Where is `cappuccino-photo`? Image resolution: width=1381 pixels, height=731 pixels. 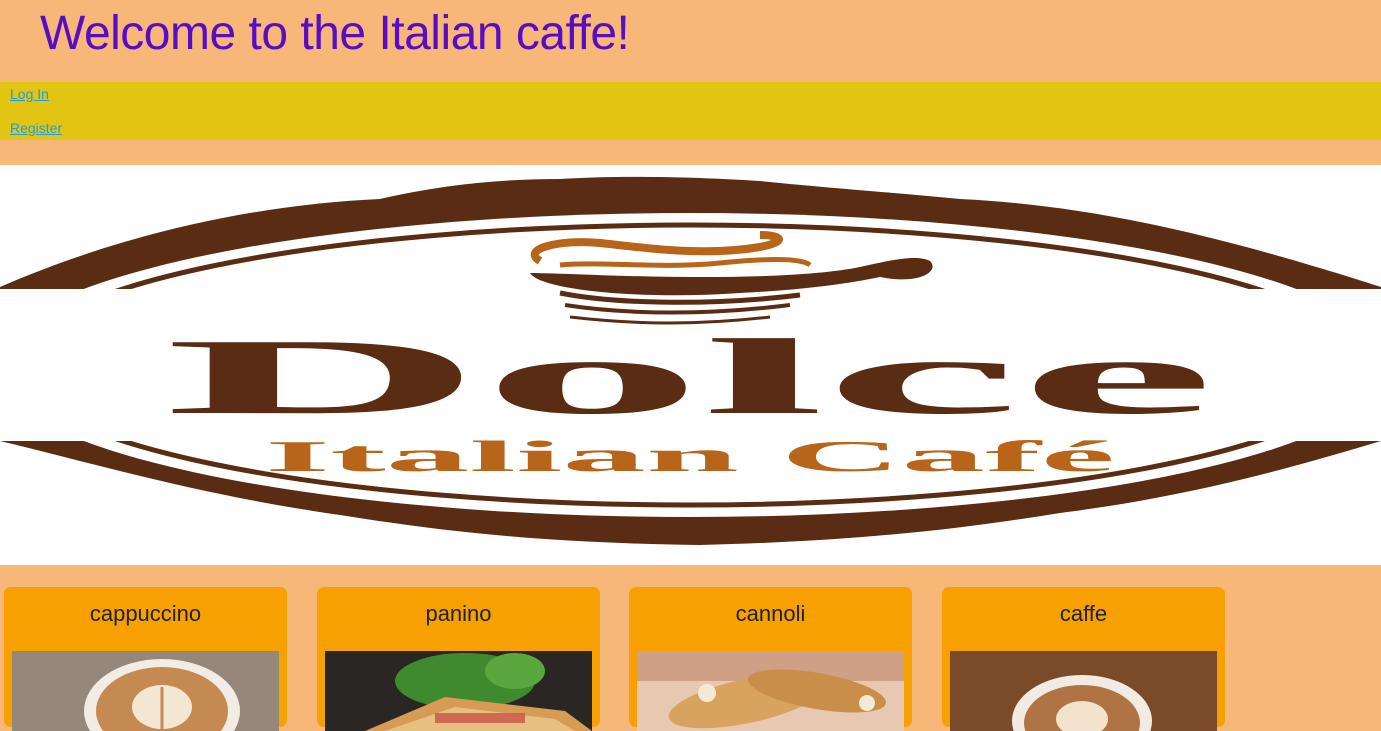
cappuccino-photo is located at coordinates (145, 691).